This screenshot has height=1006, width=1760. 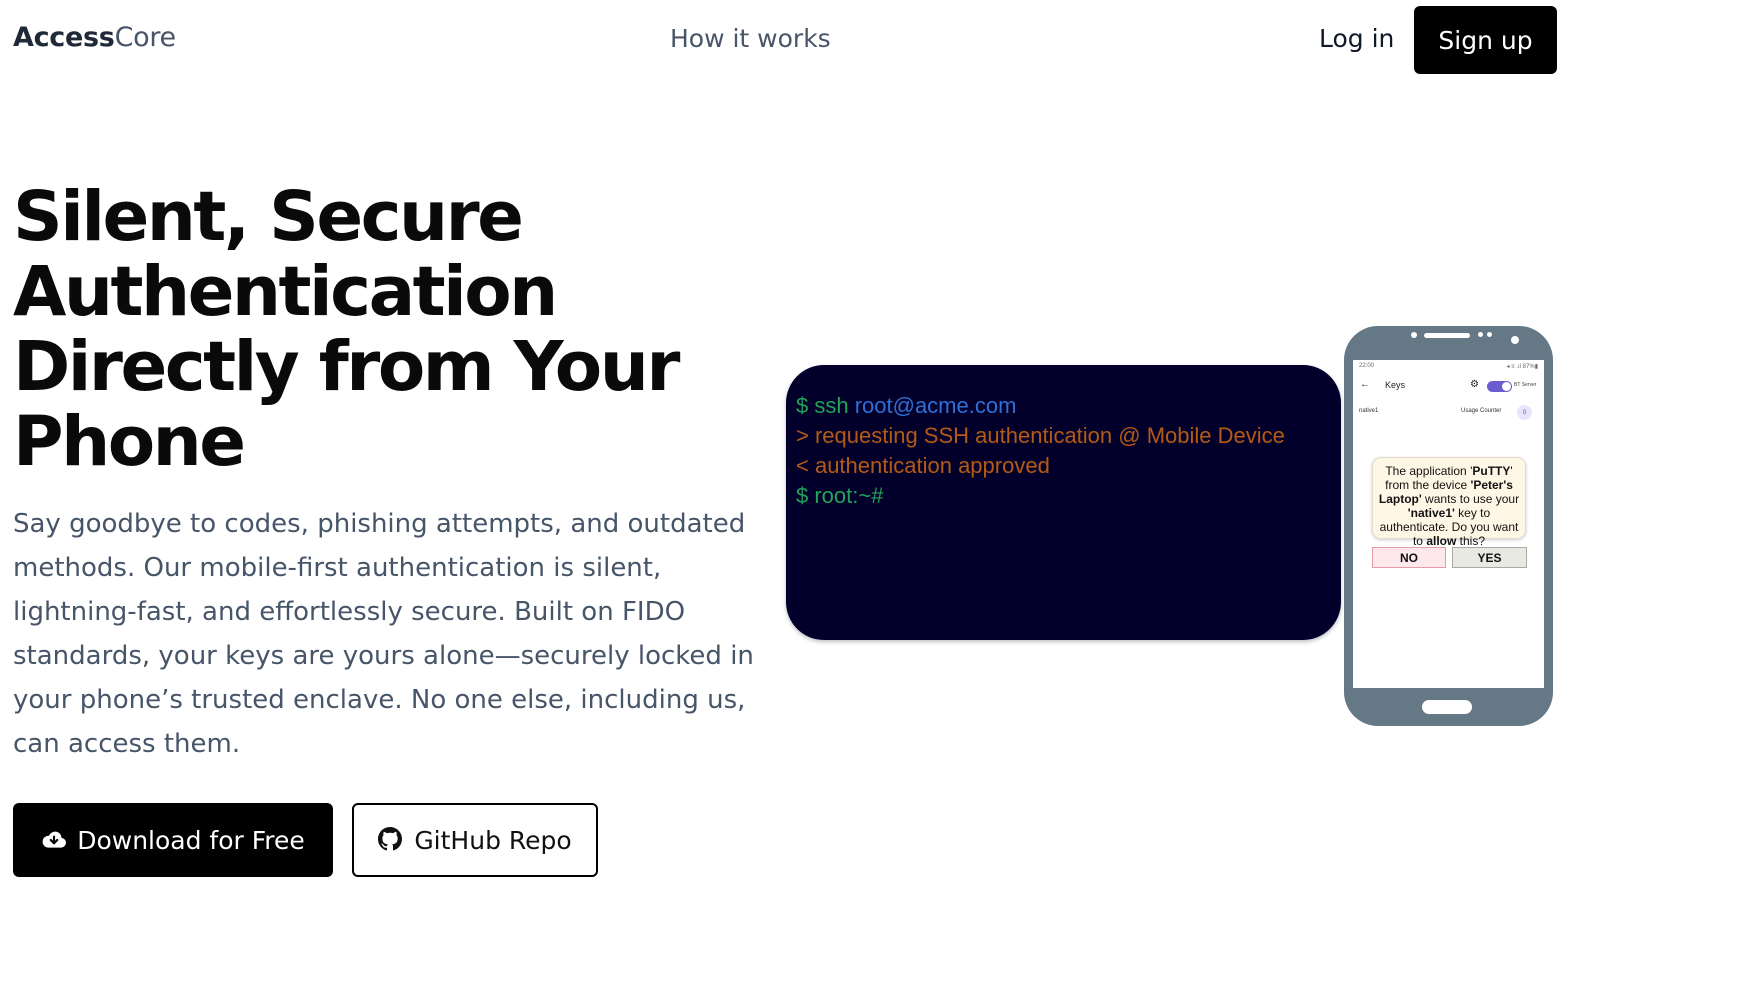 What do you see at coordinates (1447, 707) in the screenshot?
I see `phone-home-button` at bounding box center [1447, 707].